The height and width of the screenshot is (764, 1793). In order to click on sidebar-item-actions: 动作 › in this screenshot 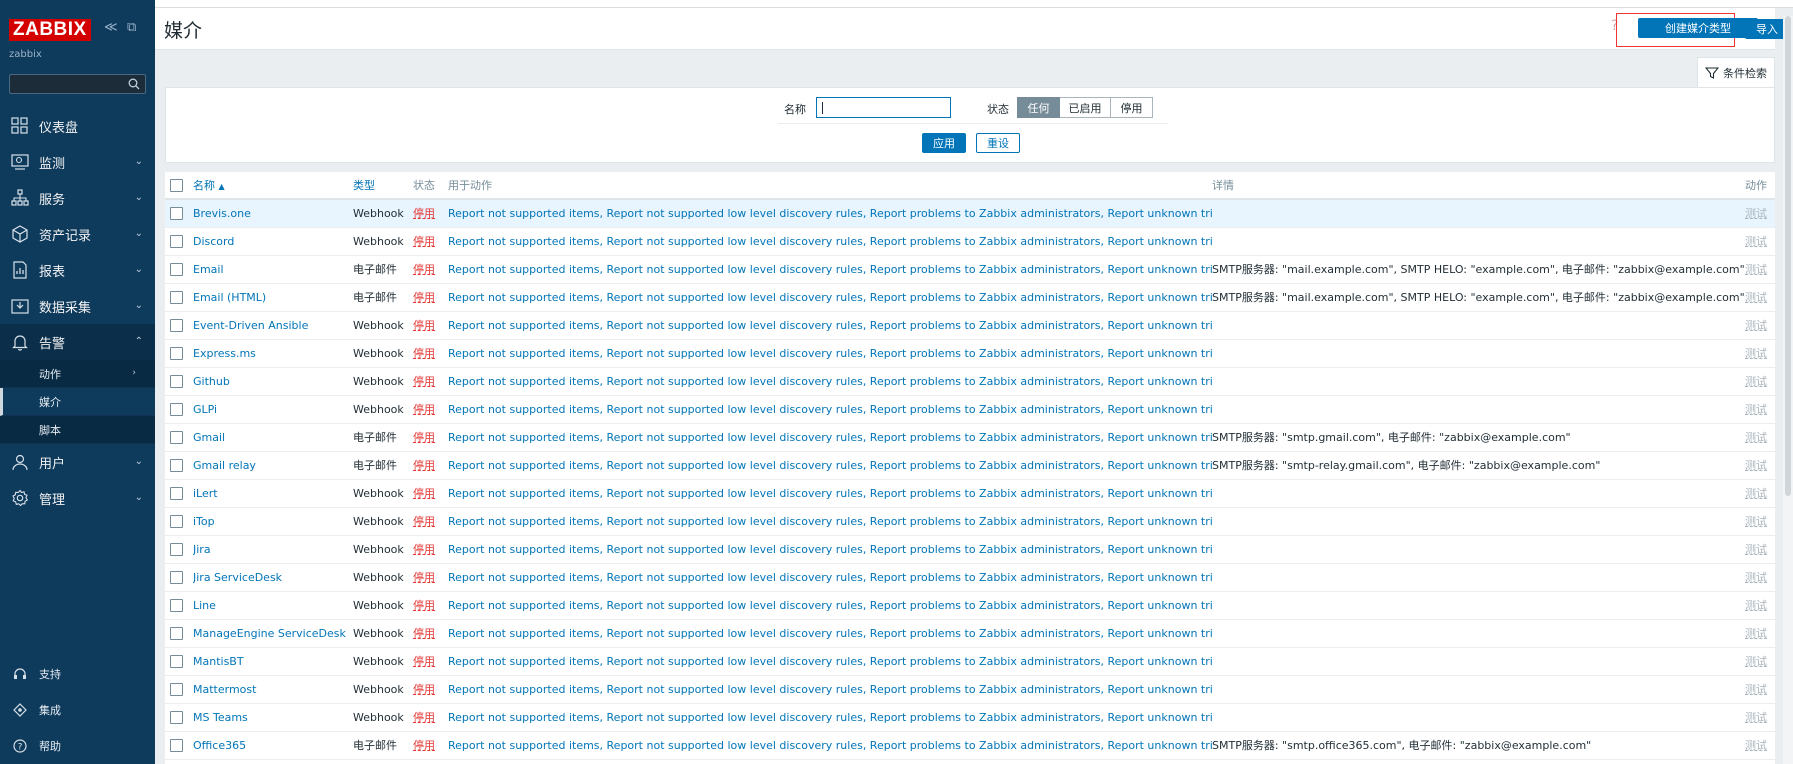, I will do `click(77, 374)`.